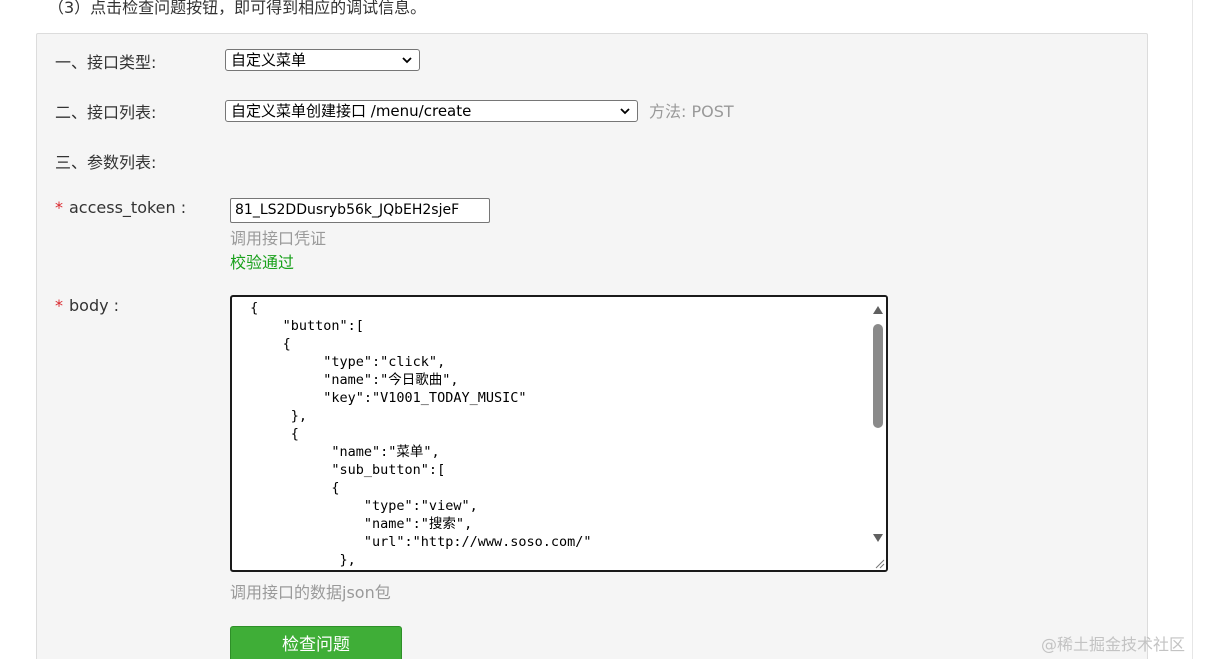  Describe the element at coordinates (269, 60) in the screenshot. I see `interface-type-value: 自定义菜单` at that location.